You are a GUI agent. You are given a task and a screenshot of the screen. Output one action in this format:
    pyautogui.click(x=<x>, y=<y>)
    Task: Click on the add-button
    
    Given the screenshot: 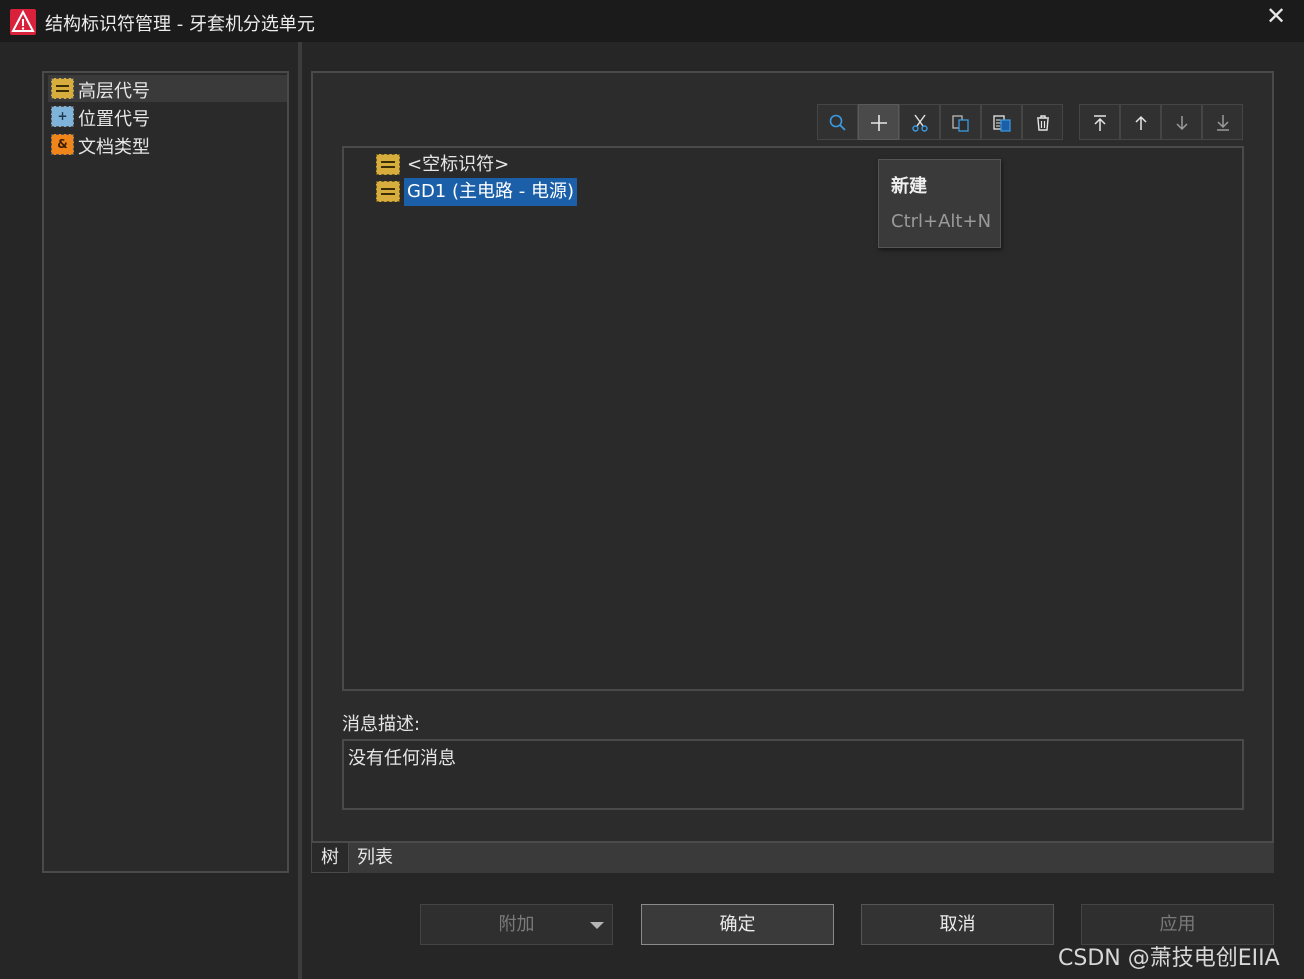 What is the action you would take?
    pyautogui.click(x=878, y=122)
    